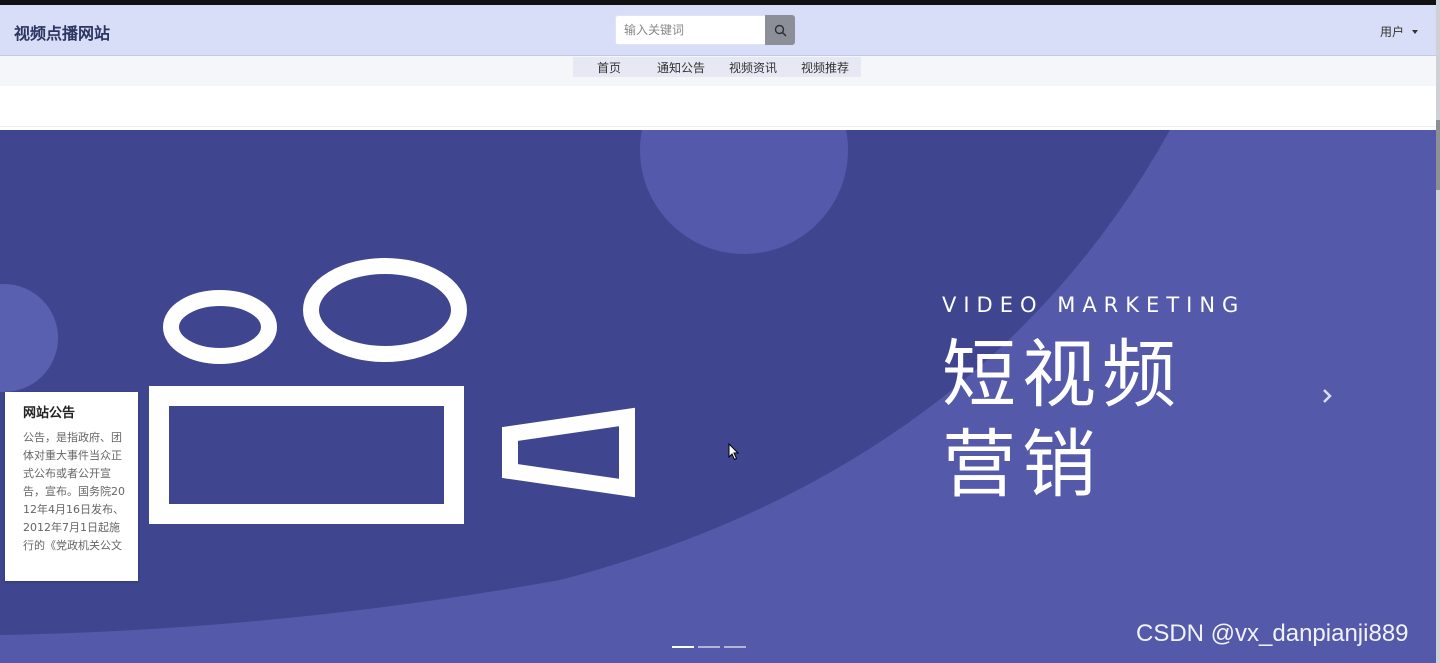  I want to click on banner-title-line1: 短视频, so click(1062, 375).